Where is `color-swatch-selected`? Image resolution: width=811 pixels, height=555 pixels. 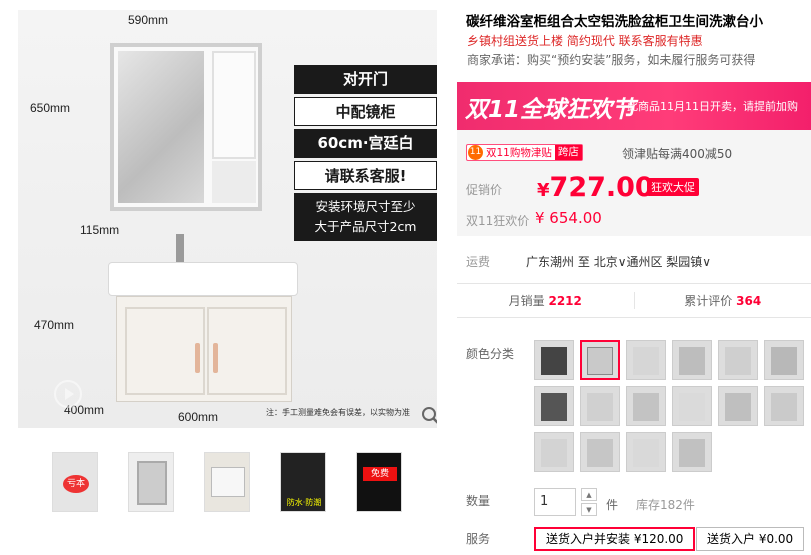
color-swatch-selected is located at coordinates (600, 360).